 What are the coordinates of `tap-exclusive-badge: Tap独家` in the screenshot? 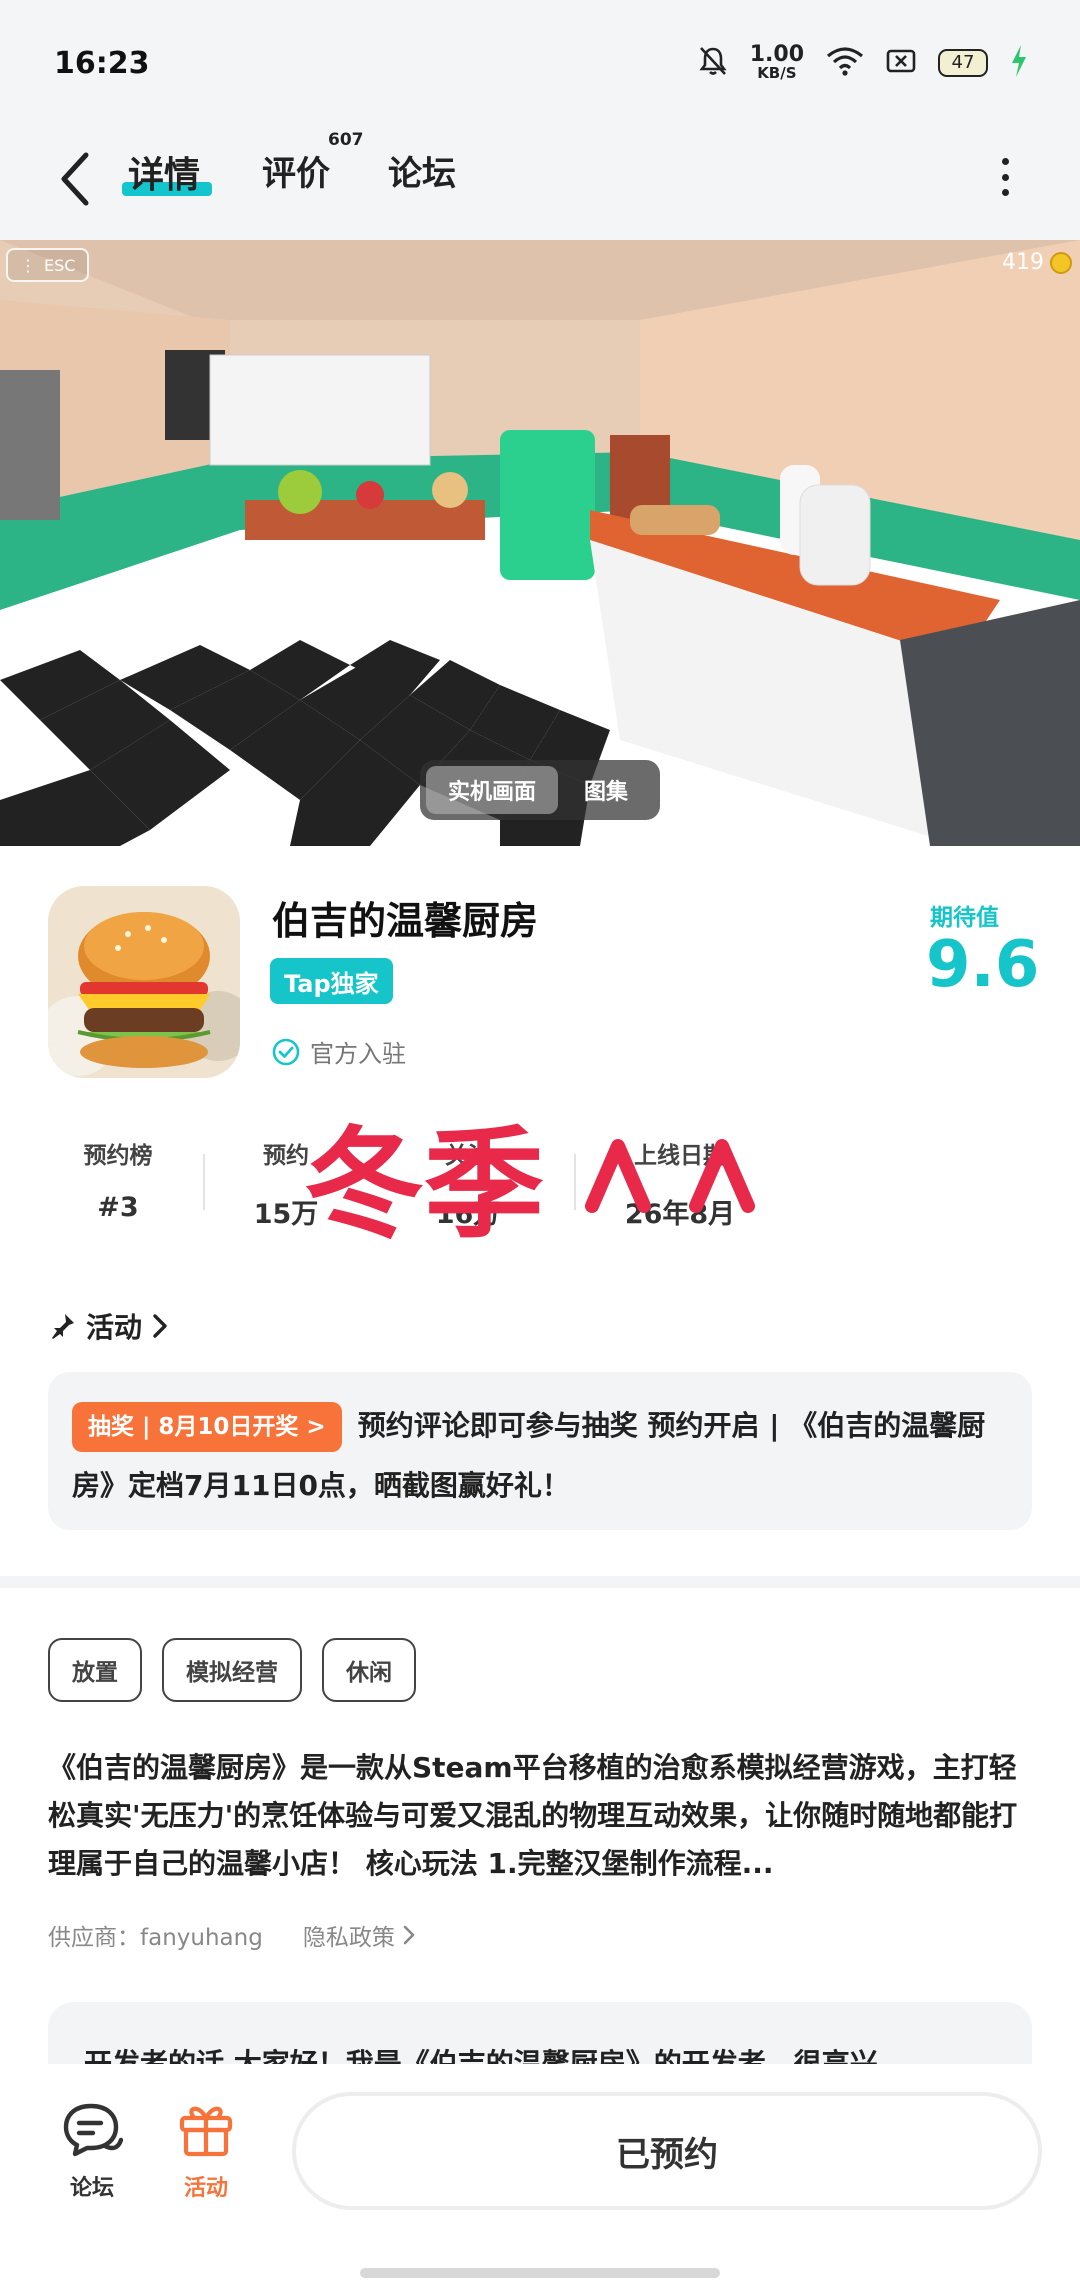 It's located at (331, 981).